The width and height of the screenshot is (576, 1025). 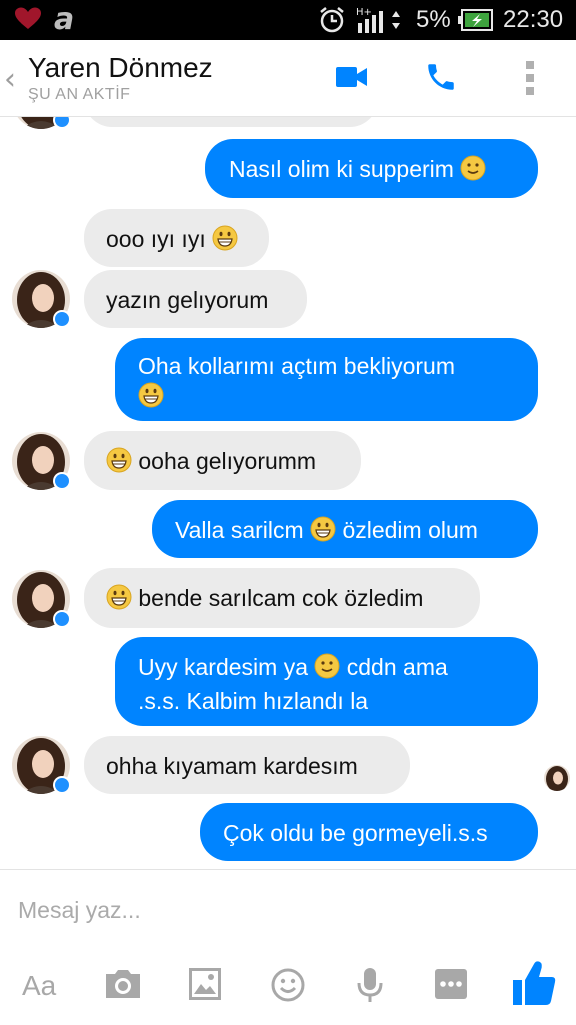 What do you see at coordinates (288, 987) in the screenshot?
I see `emoji-icon` at bounding box center [288, 987].